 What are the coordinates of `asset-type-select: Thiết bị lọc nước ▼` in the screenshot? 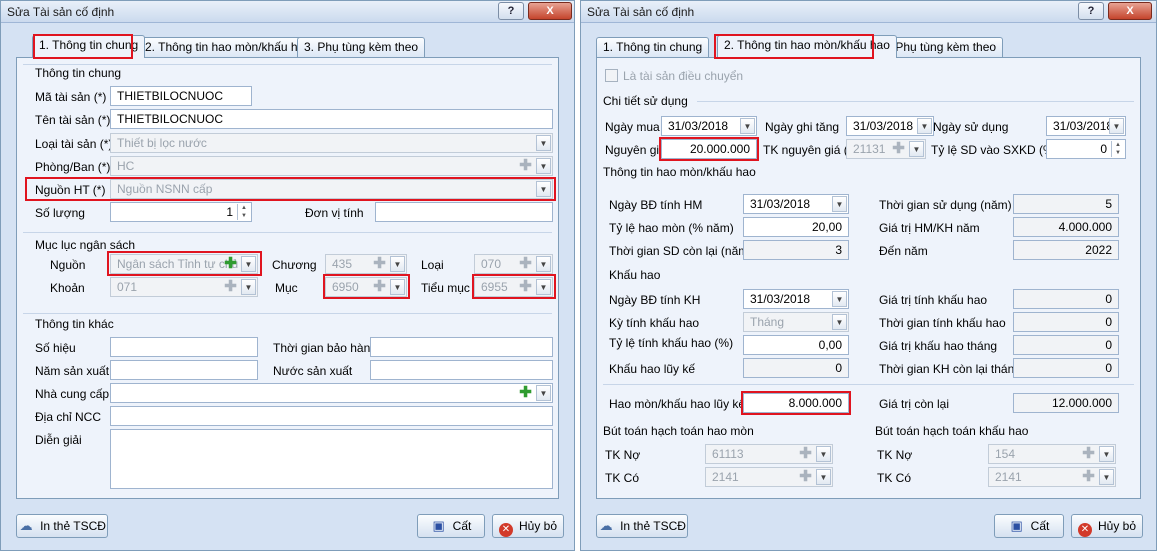 It's located at (331, 143).